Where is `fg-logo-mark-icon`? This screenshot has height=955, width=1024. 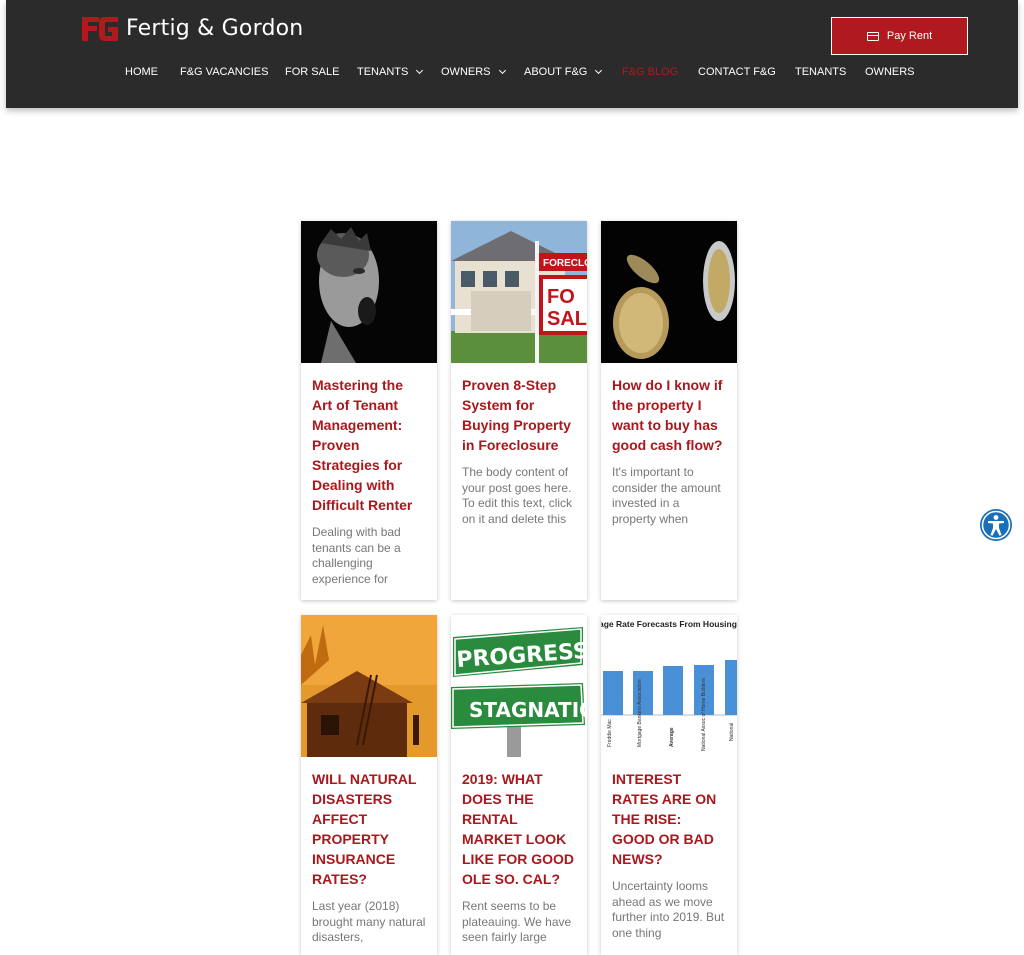
fg-logo-mark-icon is located at coordinates (100, 28).